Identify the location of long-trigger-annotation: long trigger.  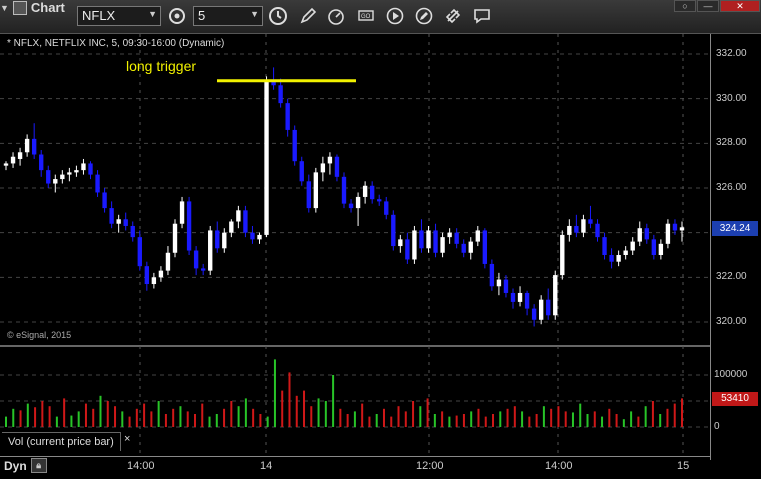
(161, 66).